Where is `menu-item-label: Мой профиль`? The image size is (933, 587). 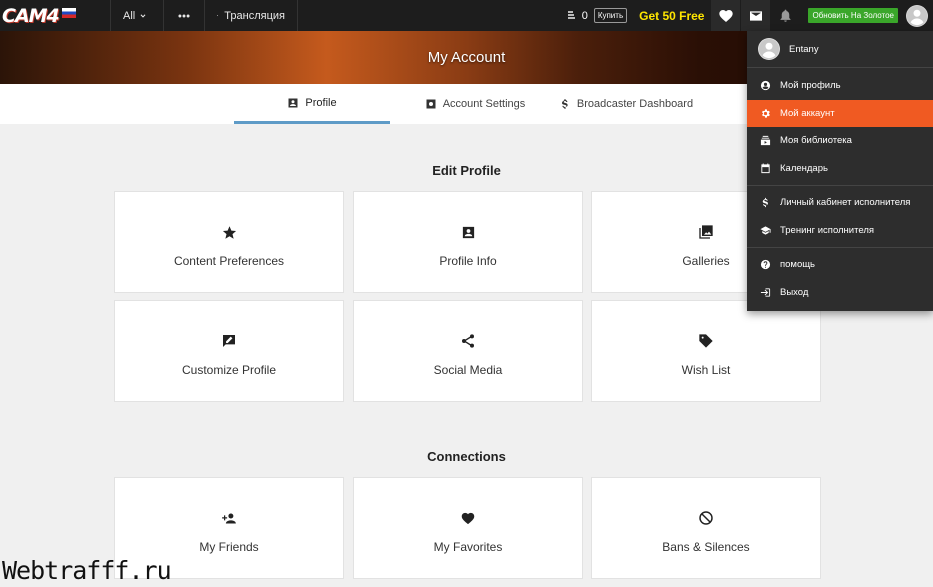
menu-item-label: Мой профиль is located at coordinates (810, 86).